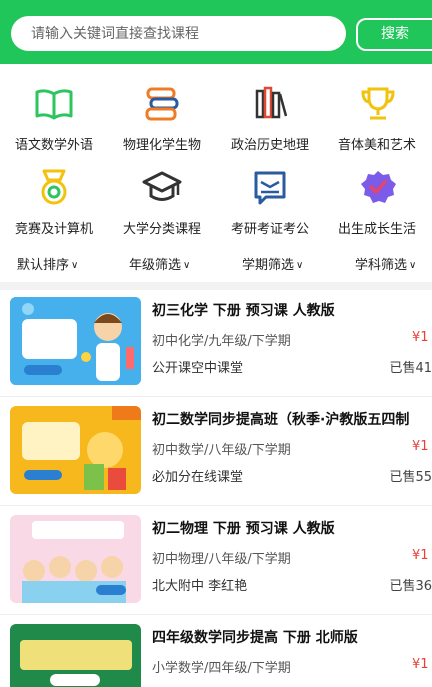 The image size is (432, 687). Describe the element at coordinates (243, 529) in the screenshot. I see `course-title: 初二物理 下册 预习课 人教版` at that location.